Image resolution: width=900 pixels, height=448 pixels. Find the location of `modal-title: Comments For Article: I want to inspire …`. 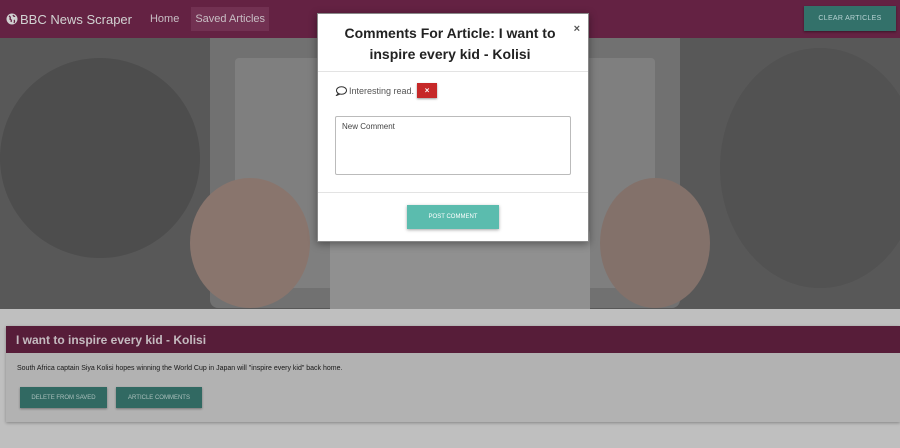

modal-title: Comments For Article: I want to inspire … is located at coordinates (450, 43).